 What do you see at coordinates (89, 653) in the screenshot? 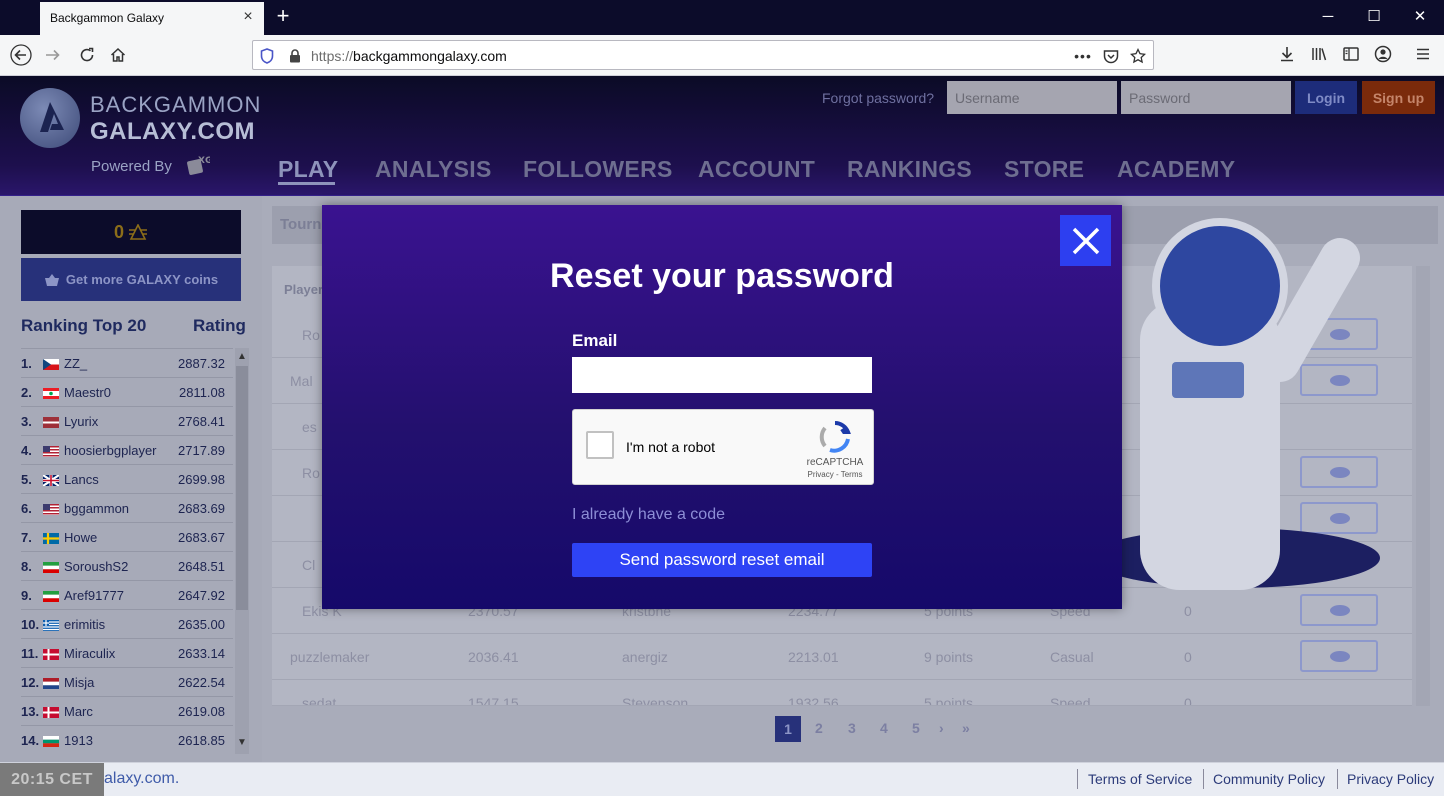
I see `player-name: Miraculix` at bounding box center [89, 653].